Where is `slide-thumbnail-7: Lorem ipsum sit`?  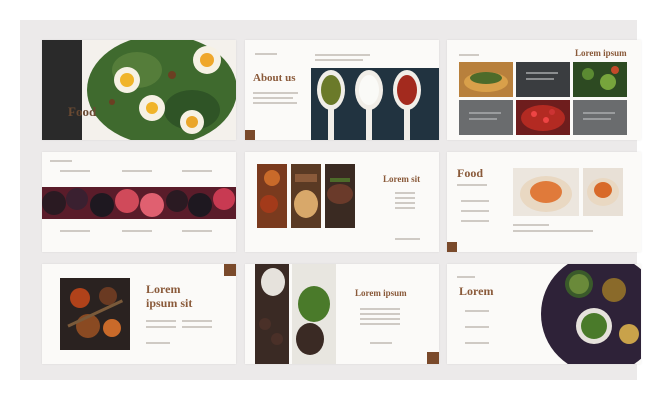 slide-thumbnail-7: Lorem ipsum sit is located at coordinates (139, 314).